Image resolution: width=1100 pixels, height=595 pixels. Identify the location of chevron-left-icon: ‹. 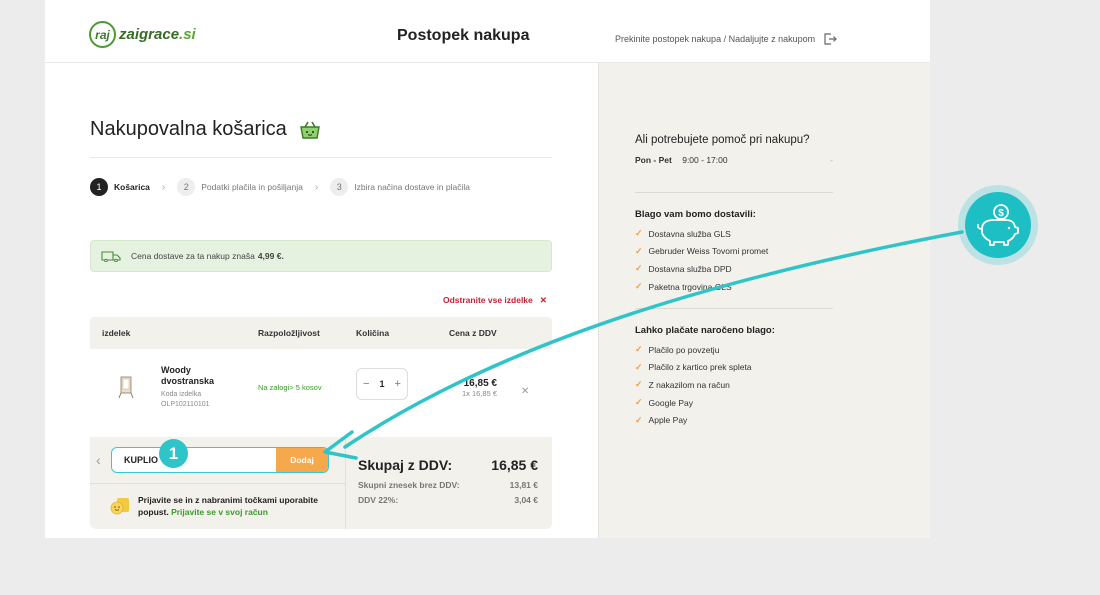
(98, 460).